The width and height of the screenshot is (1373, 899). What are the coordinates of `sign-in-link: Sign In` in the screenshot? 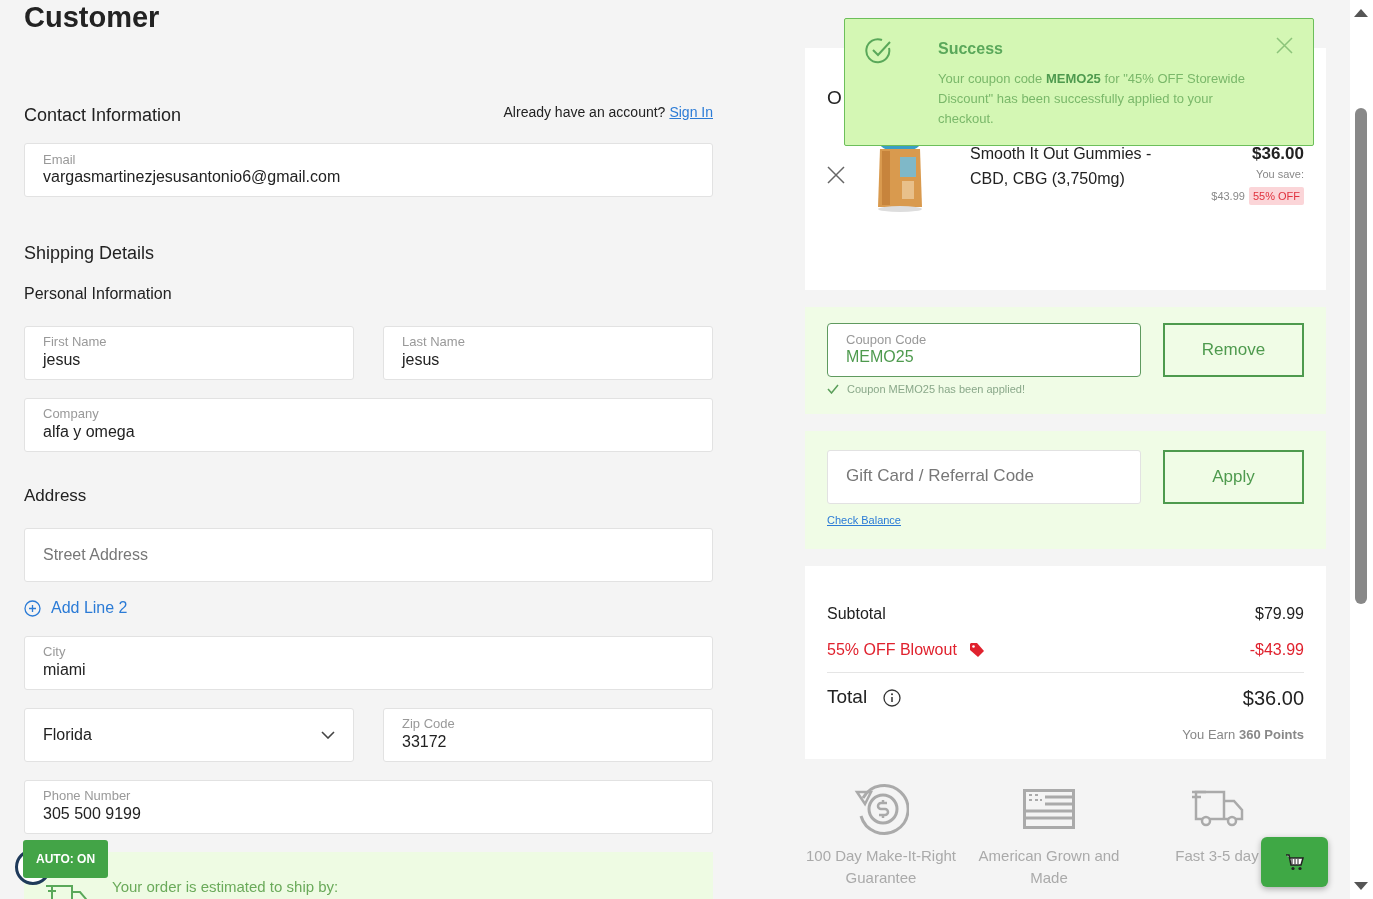 It's located at (691, 112).